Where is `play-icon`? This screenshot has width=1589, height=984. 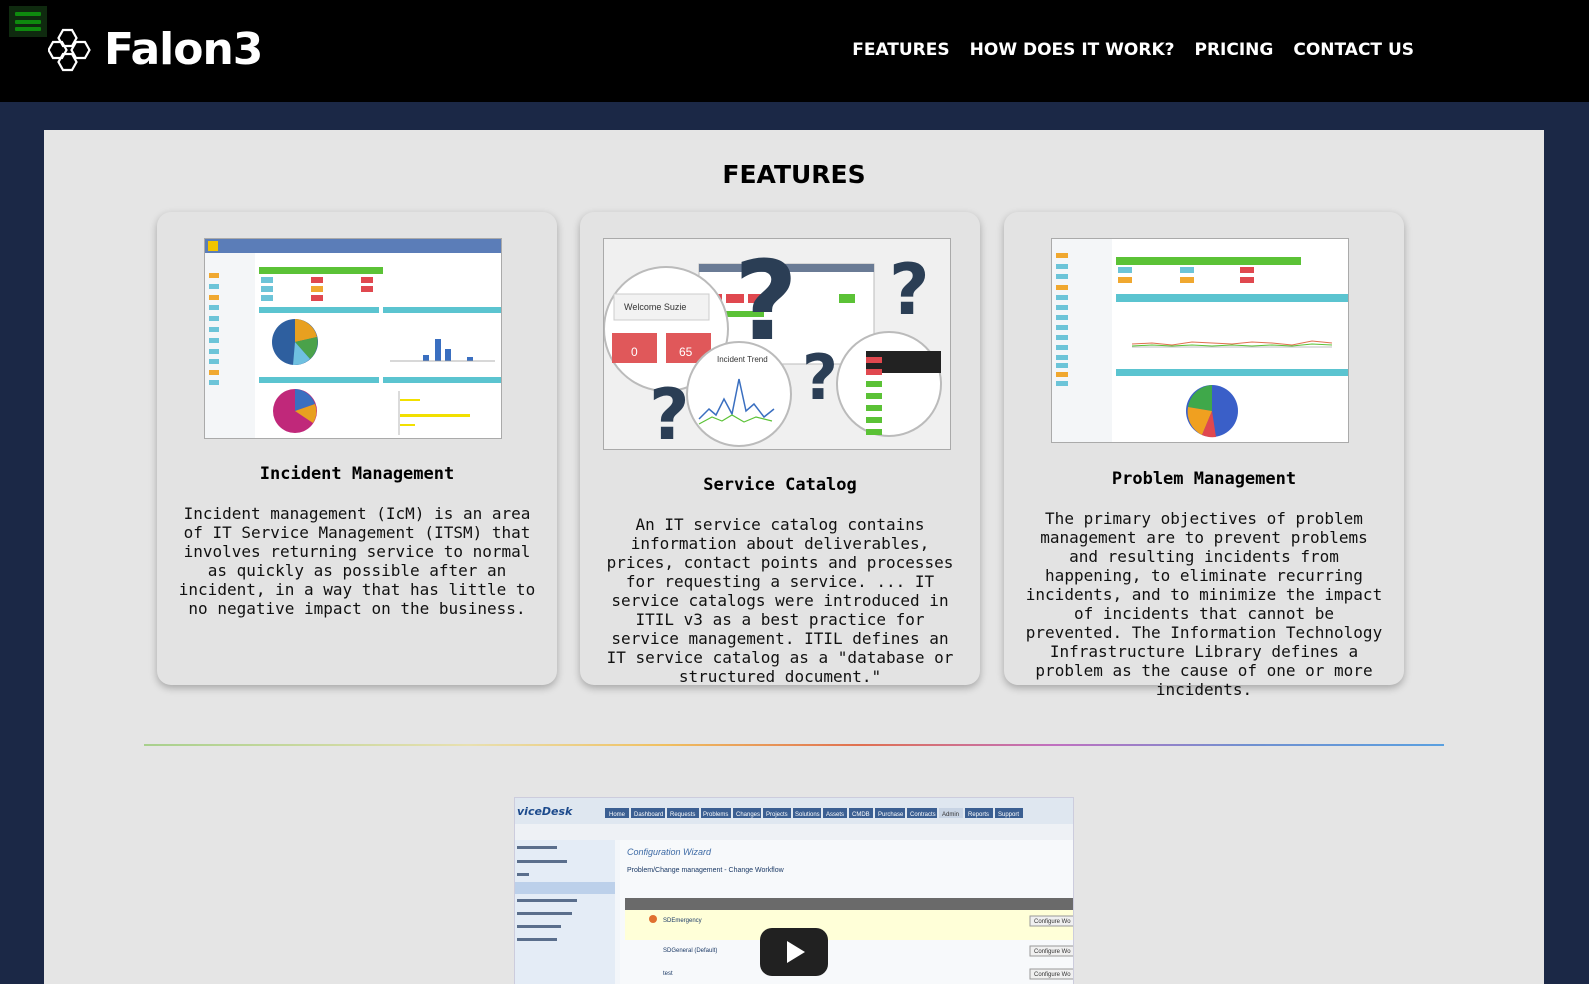 play-icon is located at coordinates (794, 952).